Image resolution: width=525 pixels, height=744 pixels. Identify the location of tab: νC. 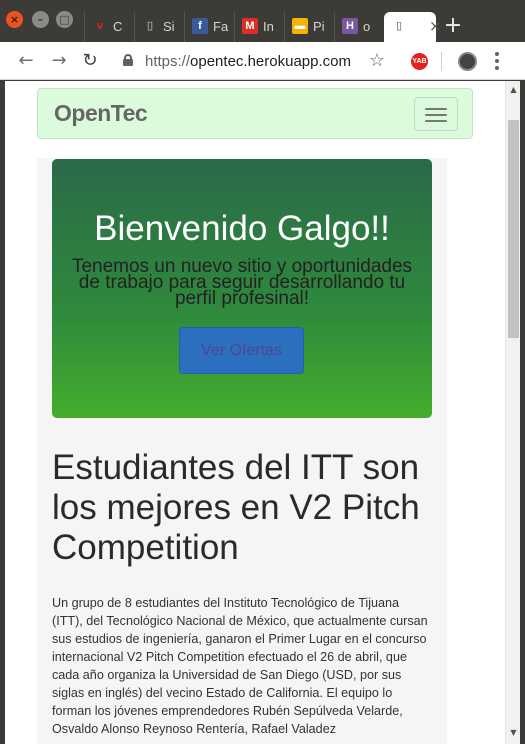
(109, 27).